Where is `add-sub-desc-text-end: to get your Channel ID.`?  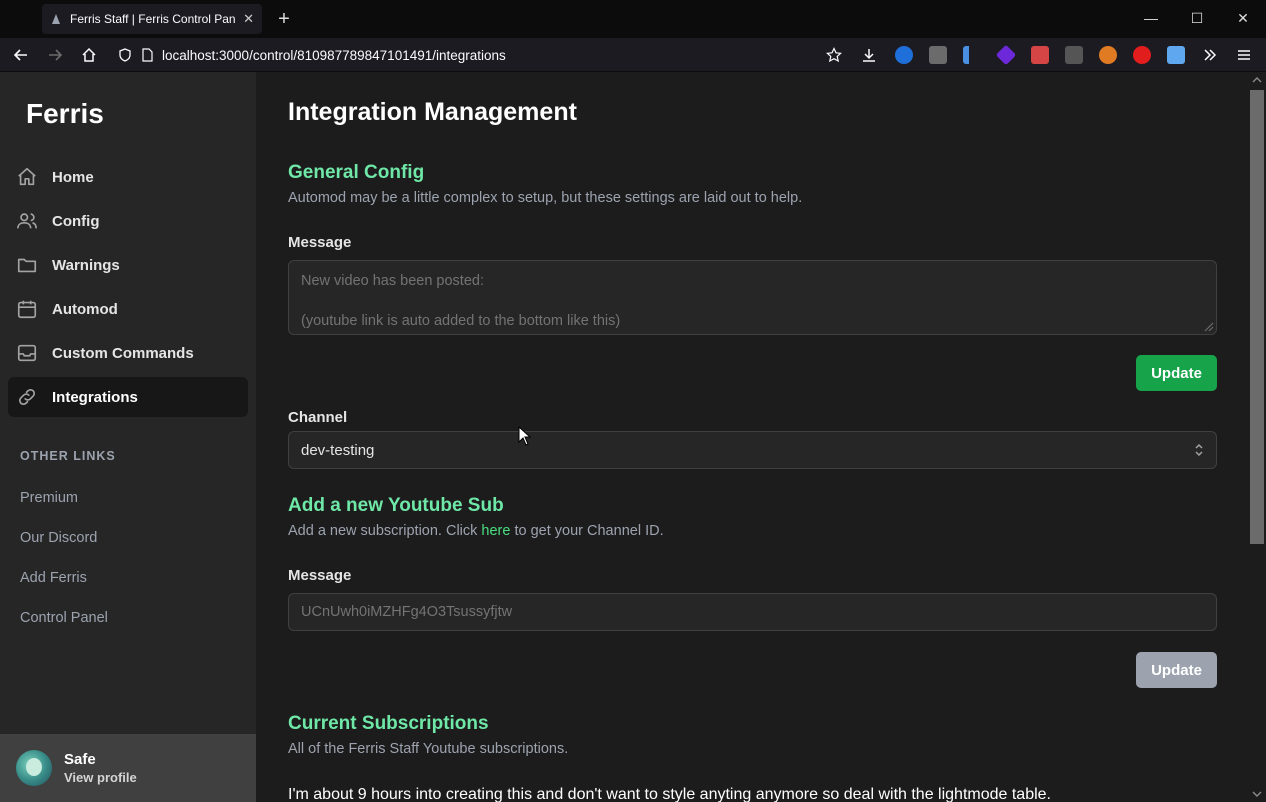 add-sub-desc-text-end: to get your Channel ID. is located at coordinates (587, 531).